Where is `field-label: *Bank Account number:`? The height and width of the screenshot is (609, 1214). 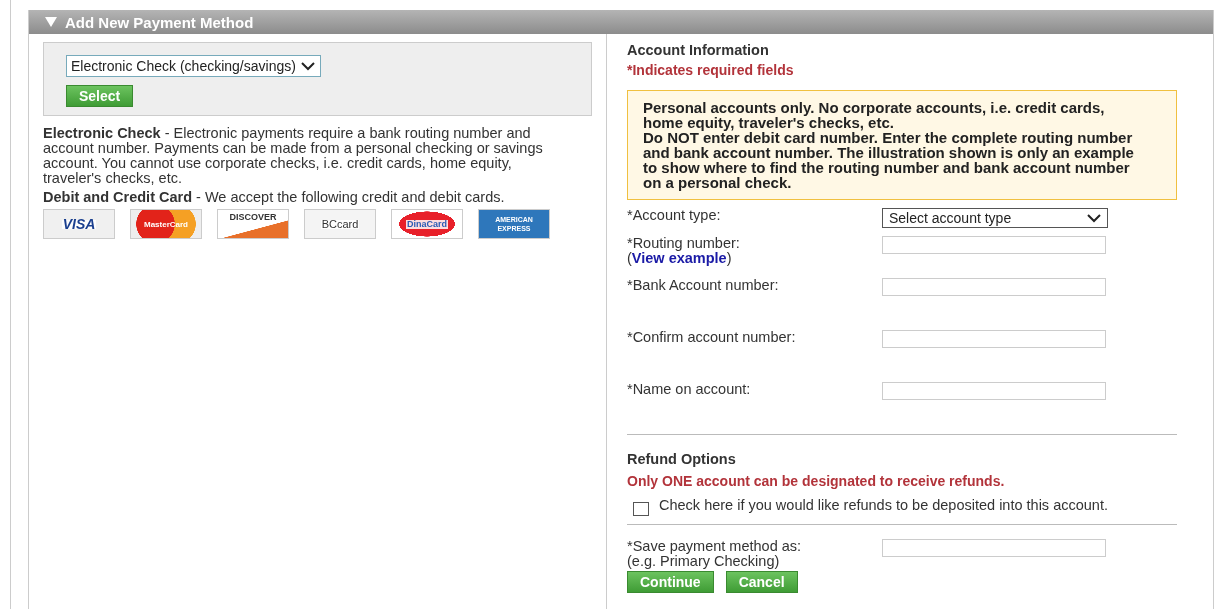 field-label: *Bank Account number: is located at coordinates (703, 285).